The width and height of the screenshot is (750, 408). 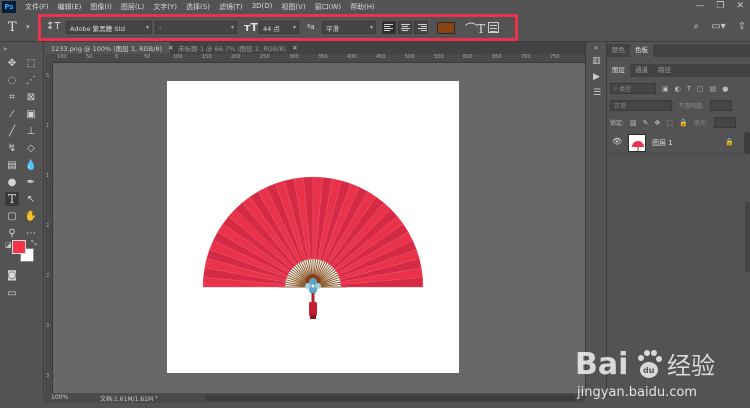 I want to click on tab-paths: 路径, so click(x=664, y=70).